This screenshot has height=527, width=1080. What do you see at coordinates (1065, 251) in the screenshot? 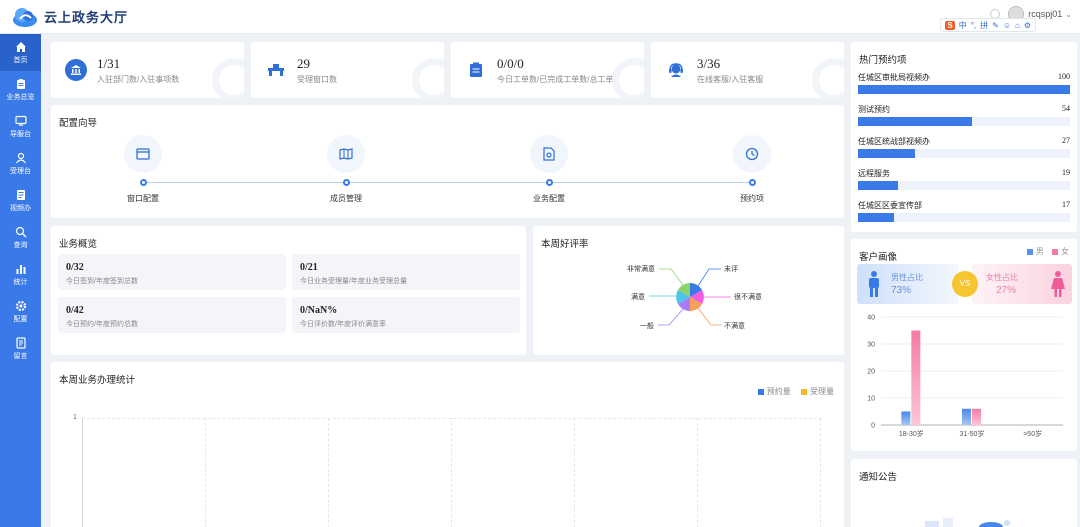
I see `legend-label: 女` at bounding box center [1065, 251].